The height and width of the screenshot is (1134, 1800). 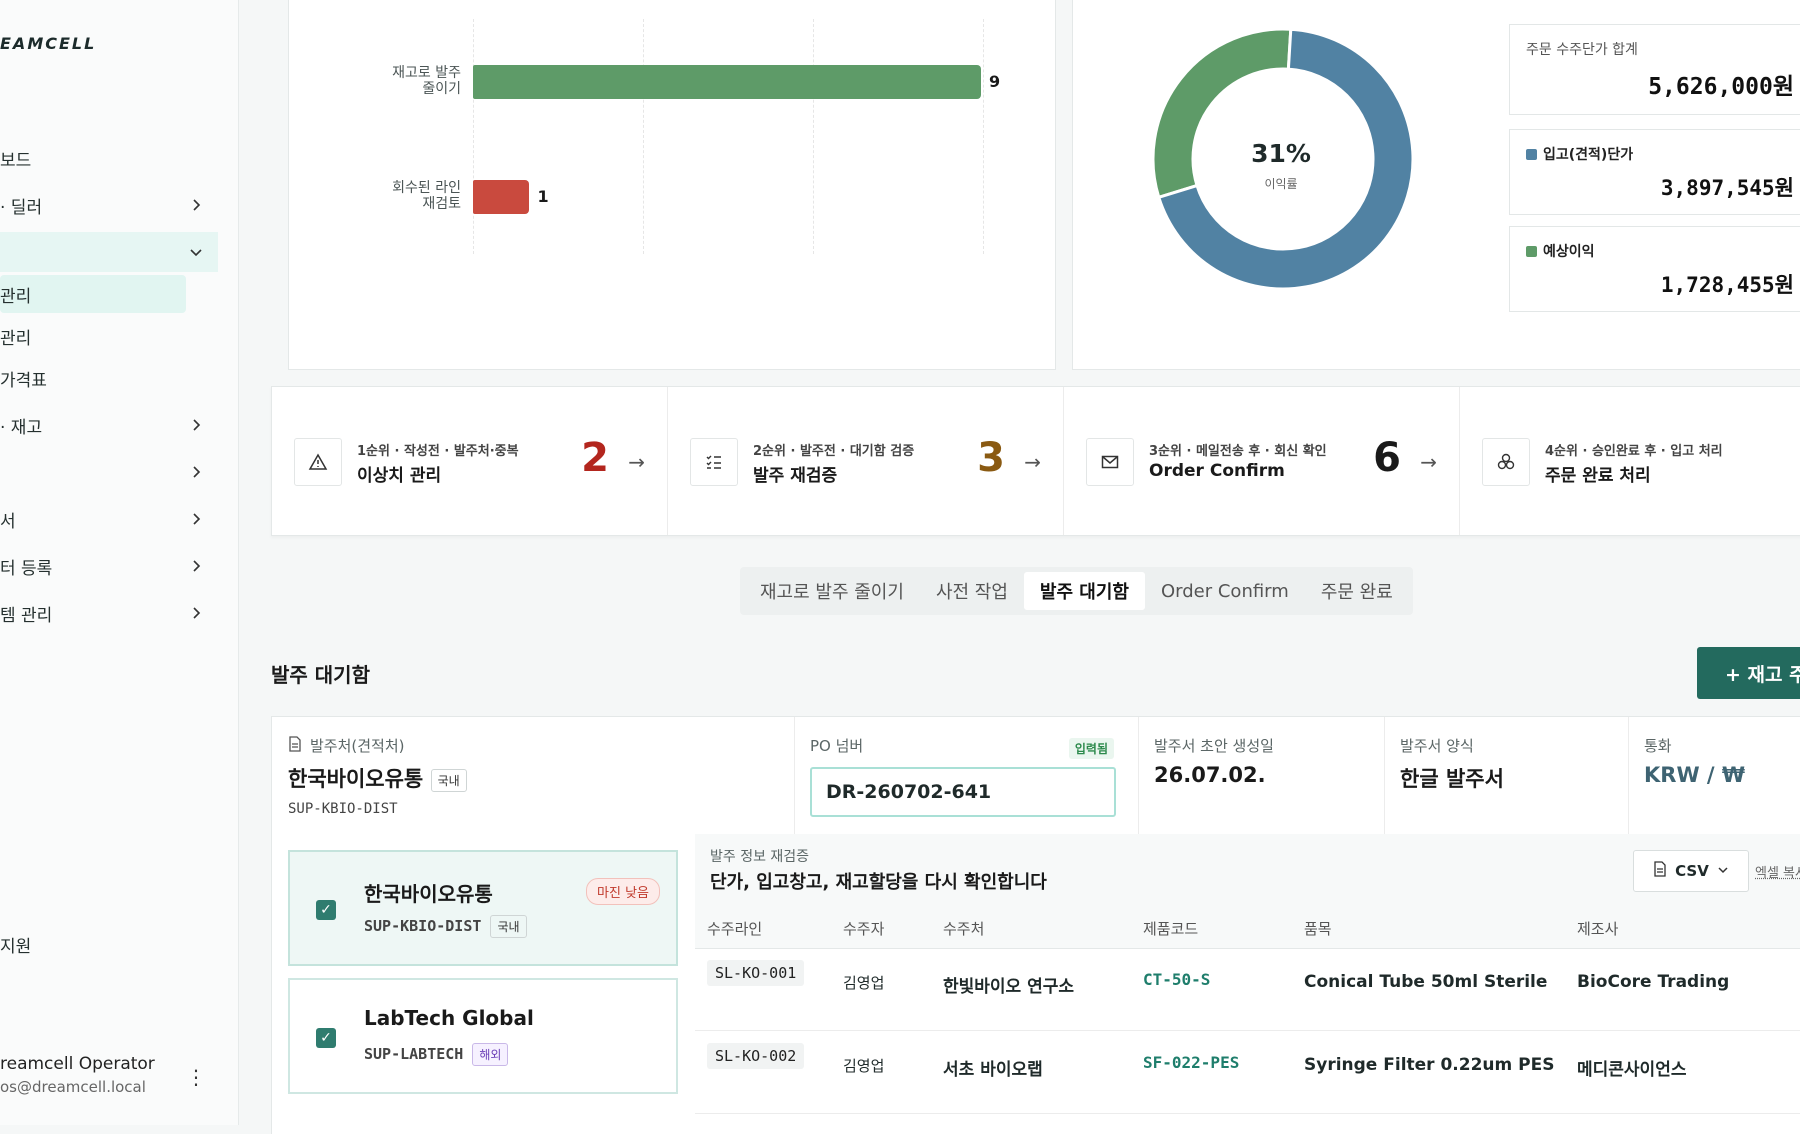 I want to click on po-format-value: 한글 발주서, so click(x=1452, y=778).